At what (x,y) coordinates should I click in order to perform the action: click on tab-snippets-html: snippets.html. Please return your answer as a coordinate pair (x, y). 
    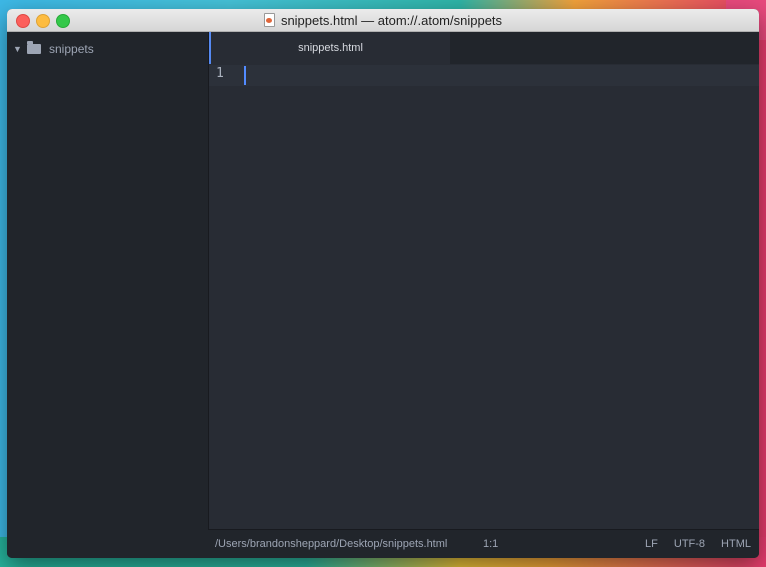
    Looking at the image, I should click on (329, 48).